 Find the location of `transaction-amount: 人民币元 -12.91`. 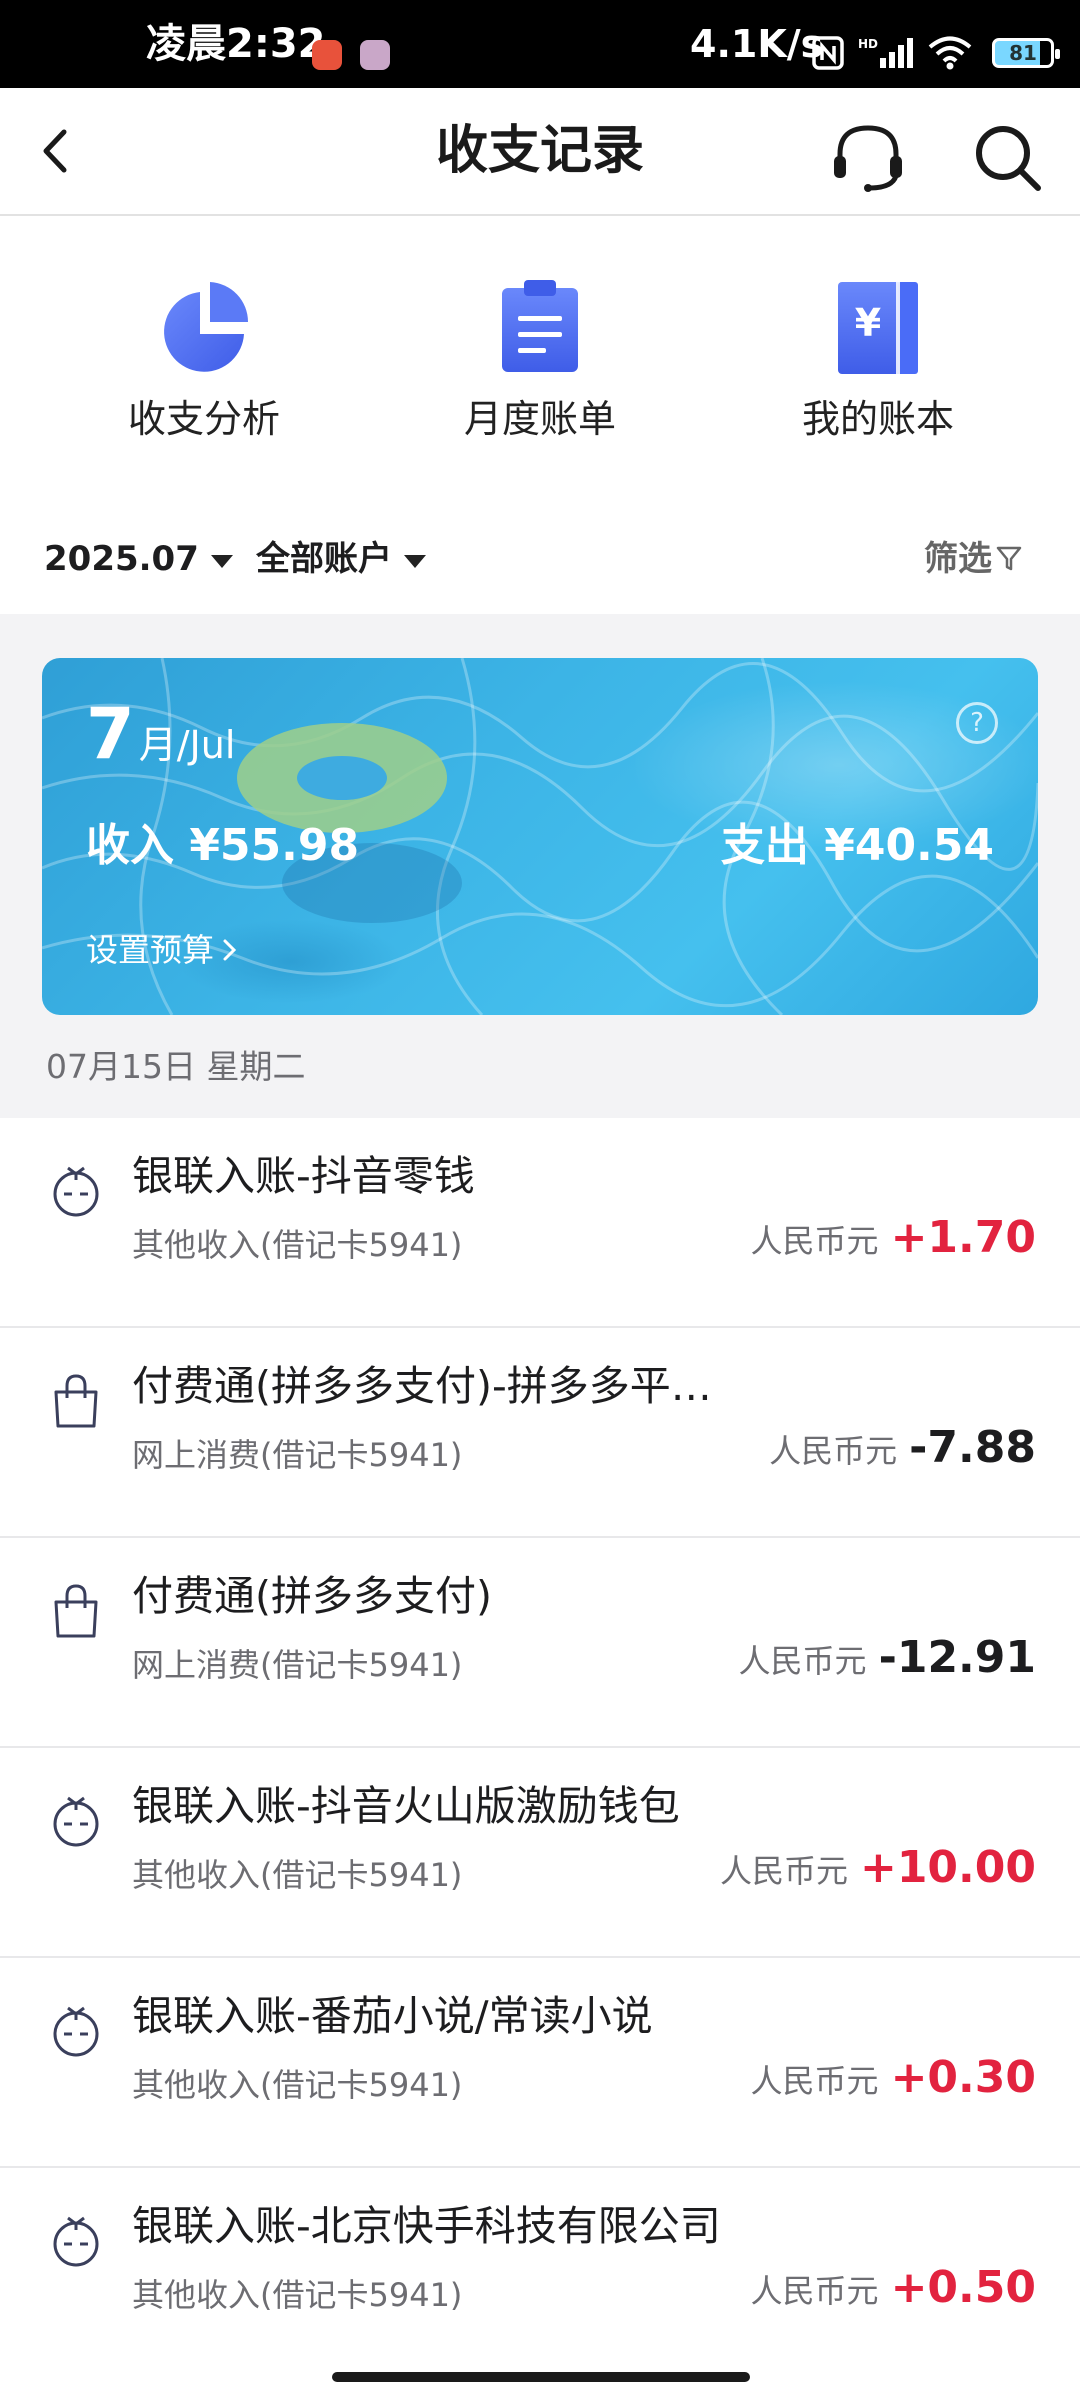

transaction-amount: 人民币元 -12.91 is located at coordinates (887, 1657).